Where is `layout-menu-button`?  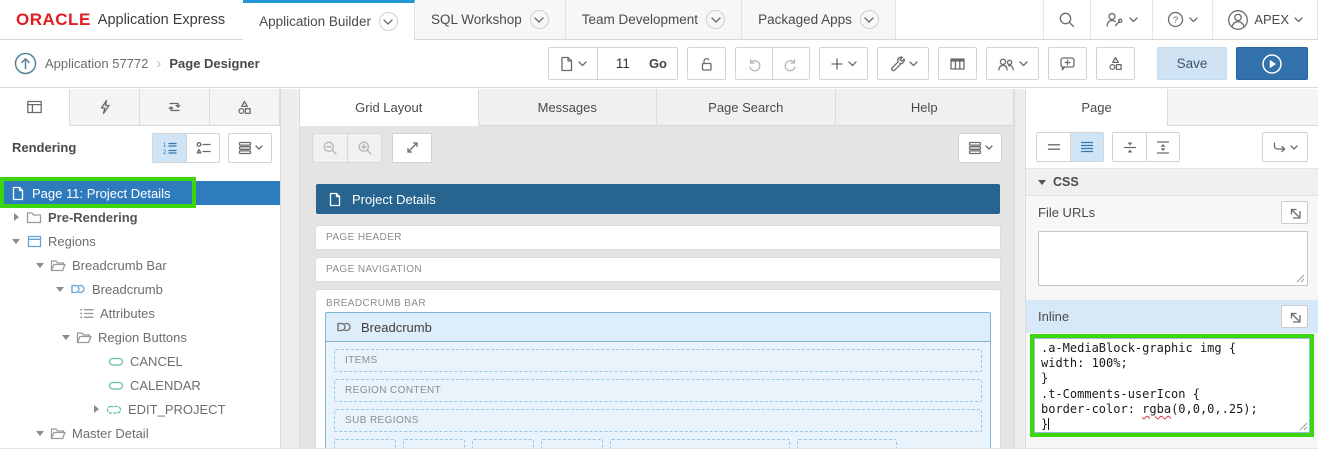 layout-menu-button is located at coordinates (980, 147).